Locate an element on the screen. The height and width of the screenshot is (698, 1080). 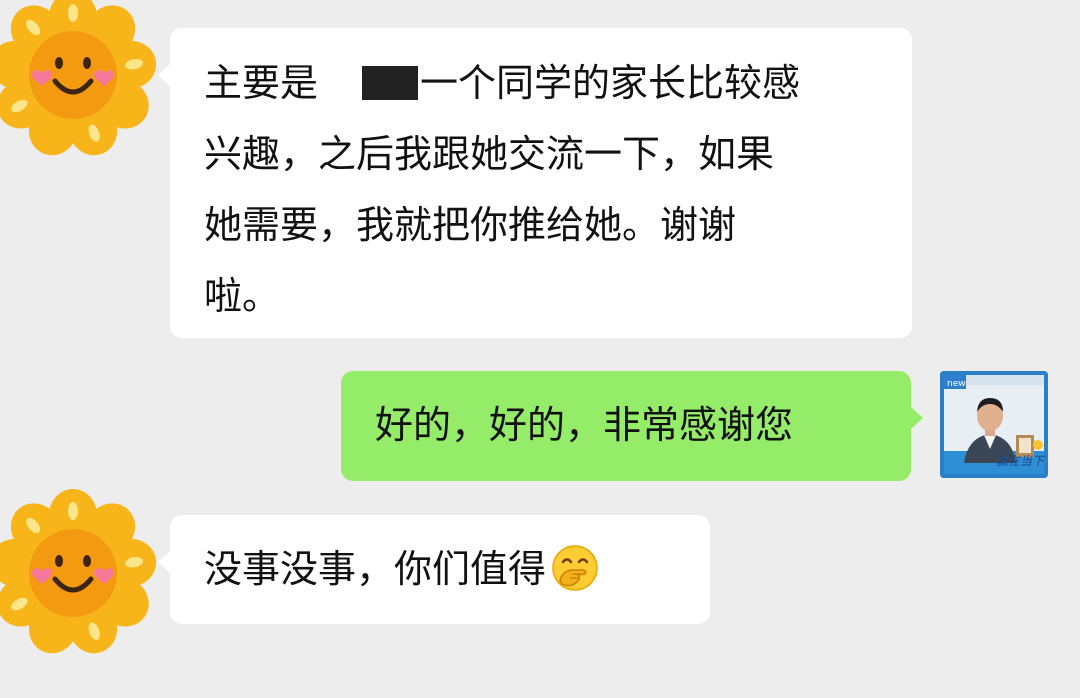
hand-over-mouth-emoji is located at coordinates (575, 568).